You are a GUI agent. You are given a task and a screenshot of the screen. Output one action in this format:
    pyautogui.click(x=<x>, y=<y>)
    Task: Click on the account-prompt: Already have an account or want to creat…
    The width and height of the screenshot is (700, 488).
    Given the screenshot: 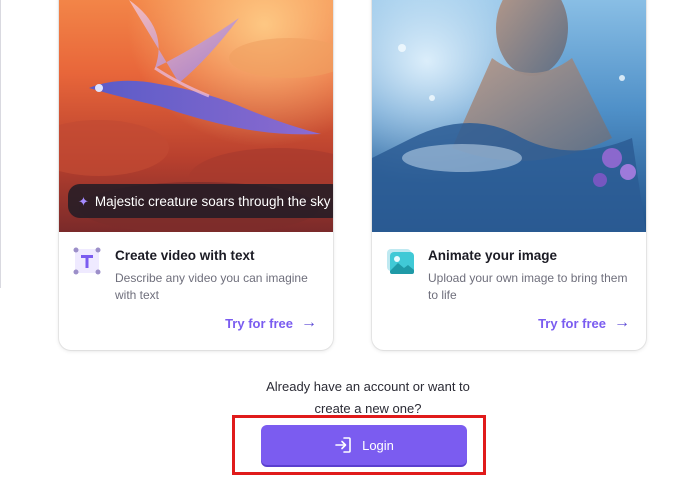 What is the action you would take?
    pyautogui.click(x=368, y=398)
    